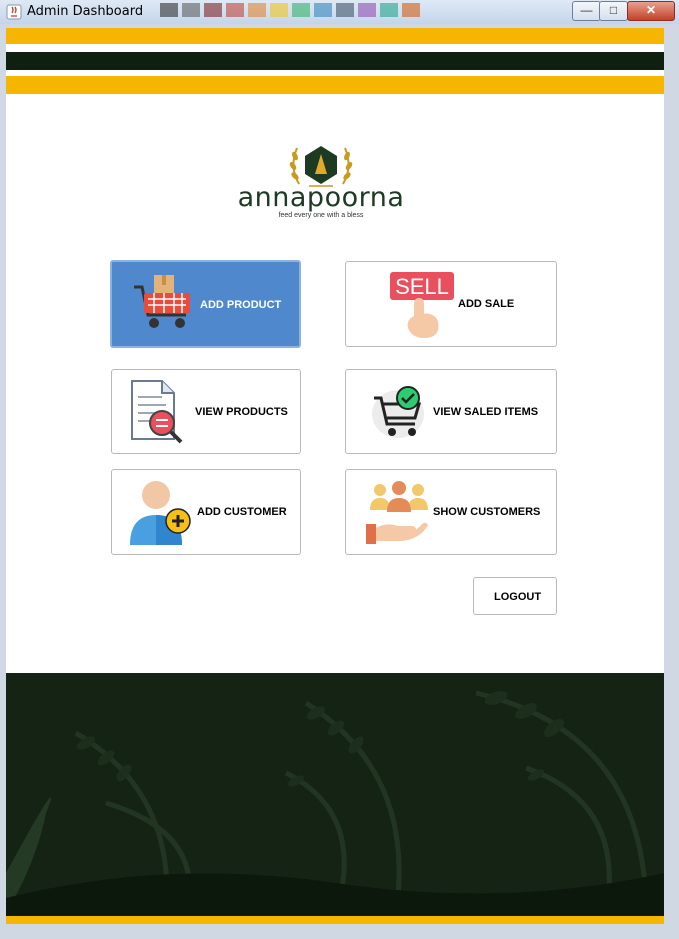 This screenshot has height=939, width=679. I want to click on view-products-label: VIEW PRODUCTS, so click(241, 412).